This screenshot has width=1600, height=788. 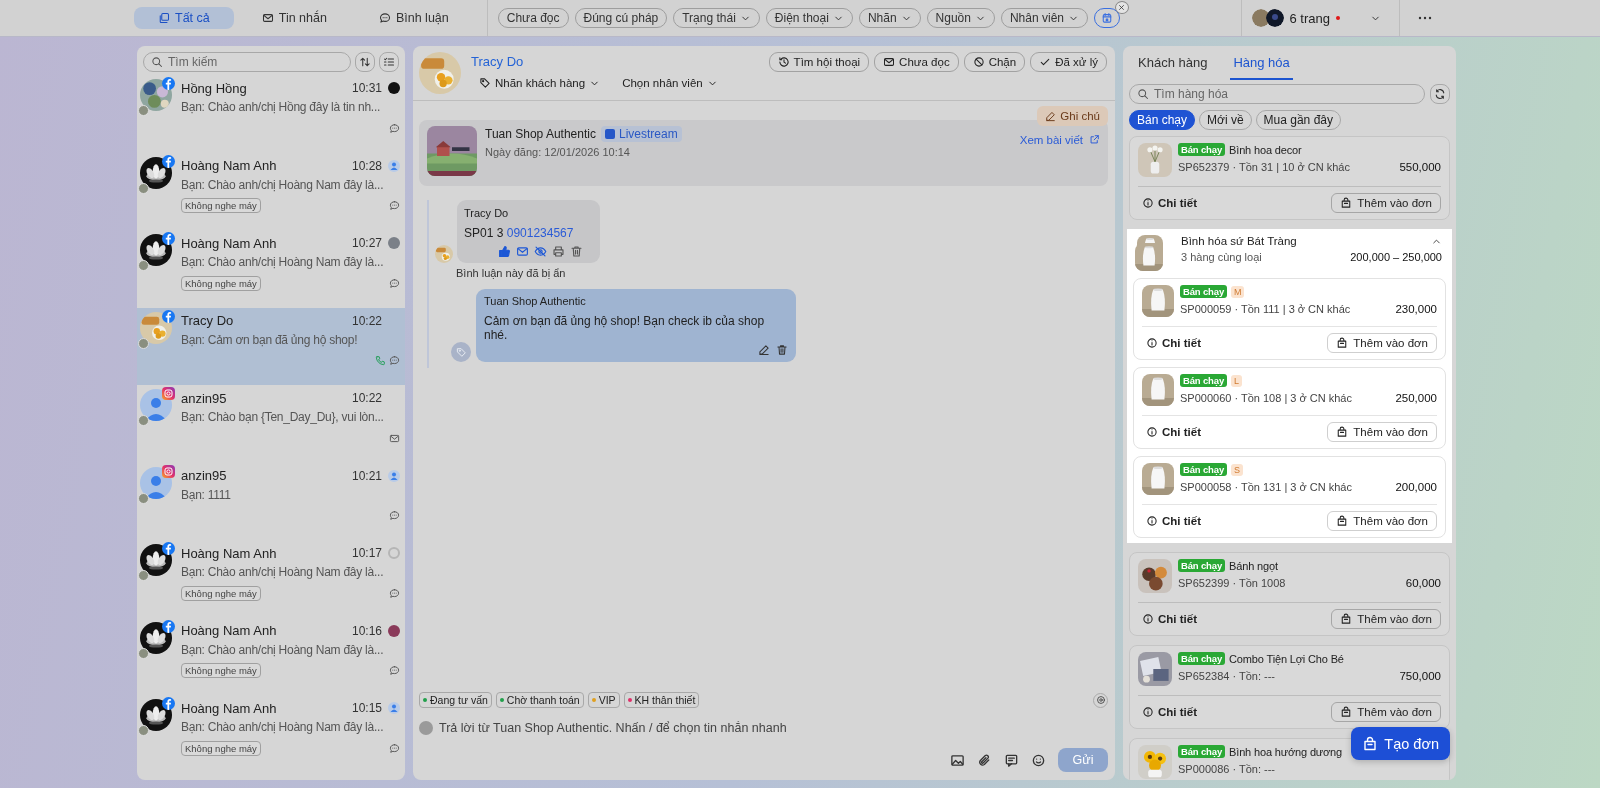 I want to click on sort-button, so click(x=365, y=62).